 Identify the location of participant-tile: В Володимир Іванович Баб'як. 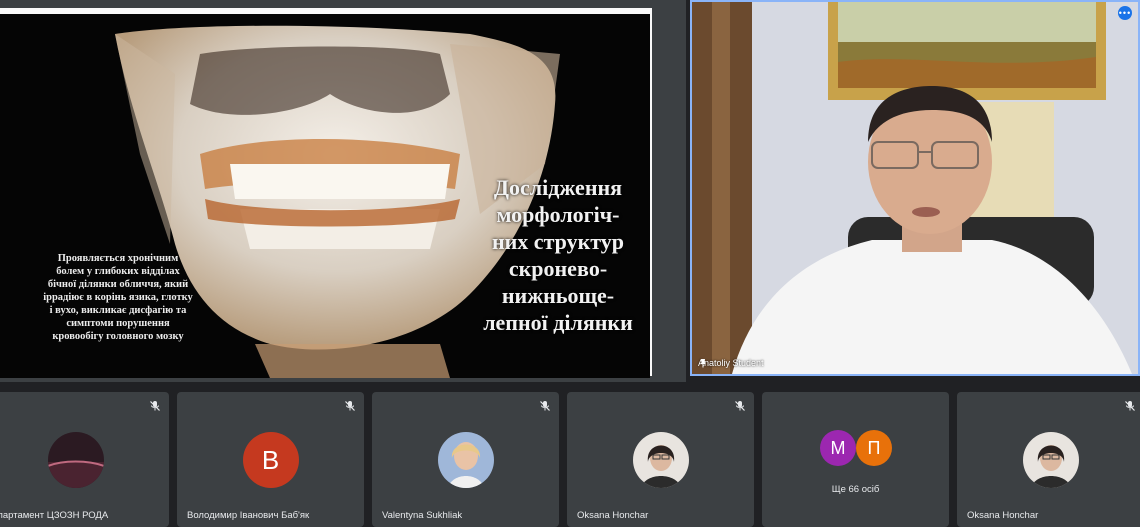
(270, 459).